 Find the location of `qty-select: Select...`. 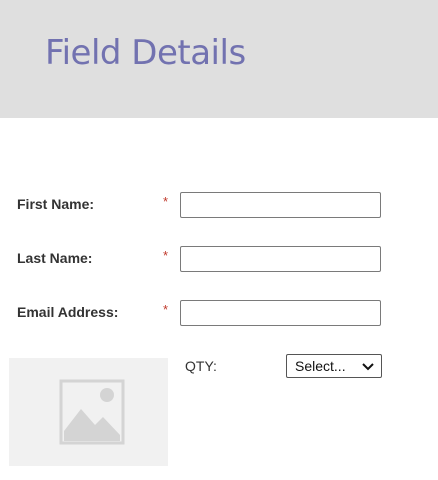

qty-select: Select... is located at coordinates (334, 366).